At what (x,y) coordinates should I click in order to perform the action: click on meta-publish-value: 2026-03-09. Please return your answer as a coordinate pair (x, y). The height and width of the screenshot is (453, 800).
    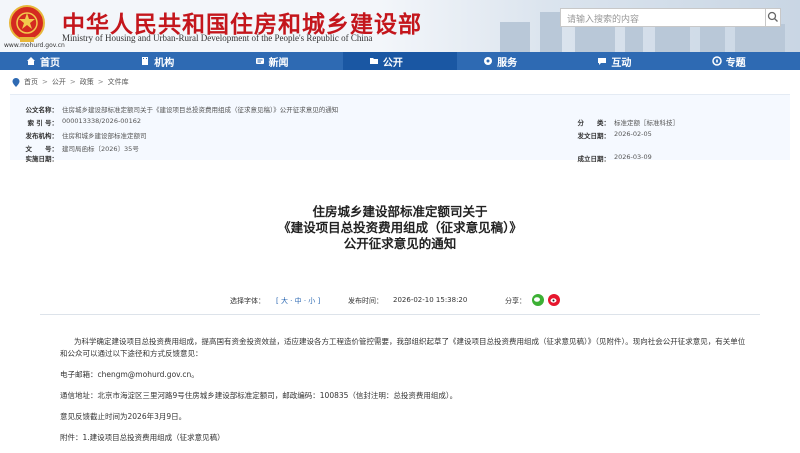
    Looking at the image, I should click on (633, 157).